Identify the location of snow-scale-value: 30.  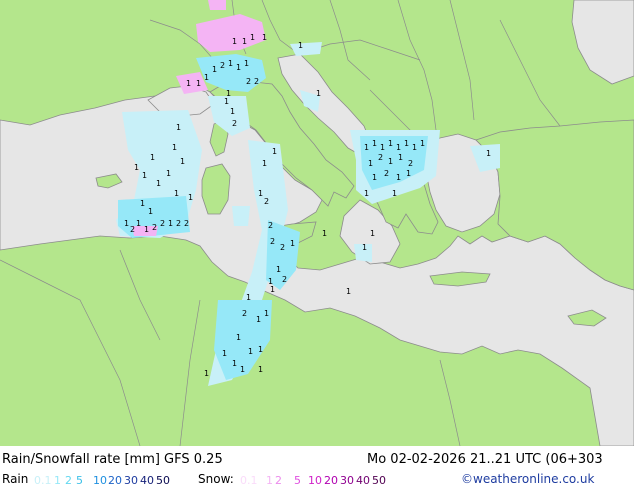
(347, 480).